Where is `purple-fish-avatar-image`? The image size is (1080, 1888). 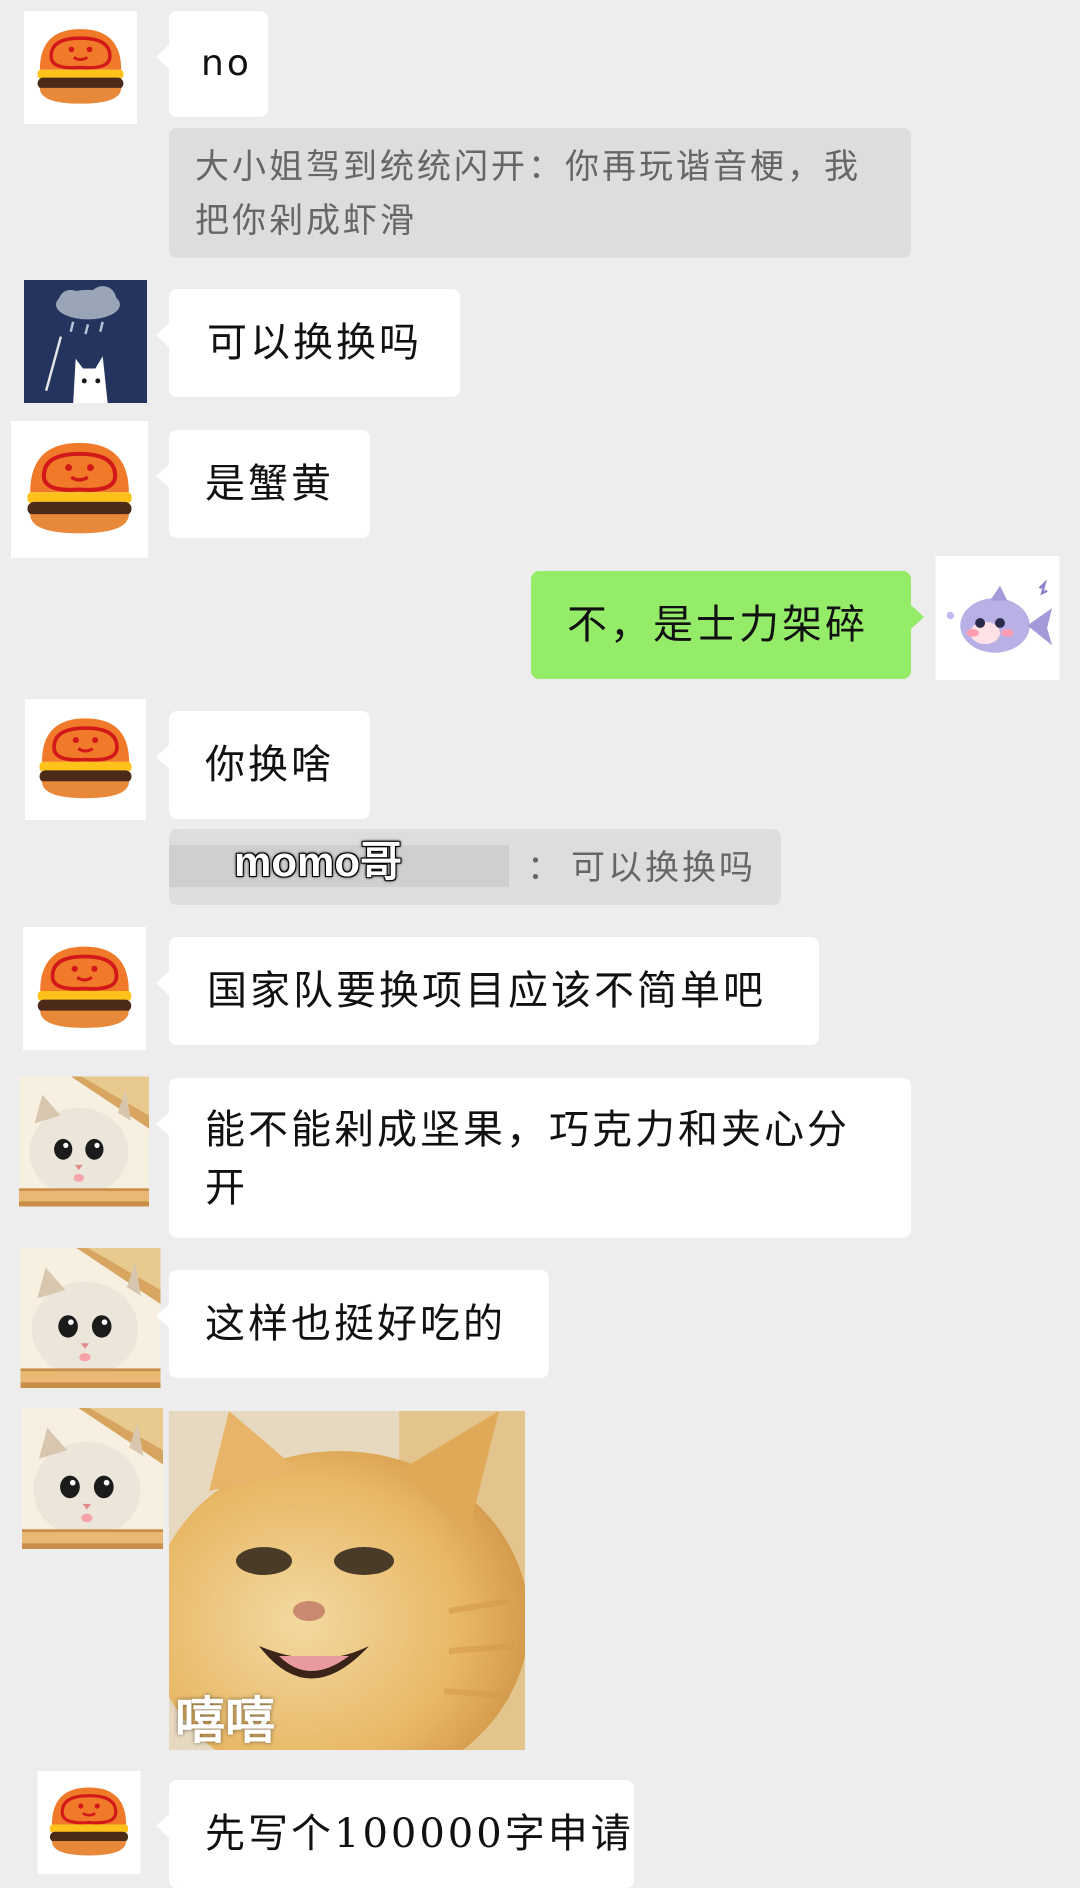 purple-fish-avatar-image is located at coordinates (997, 618).